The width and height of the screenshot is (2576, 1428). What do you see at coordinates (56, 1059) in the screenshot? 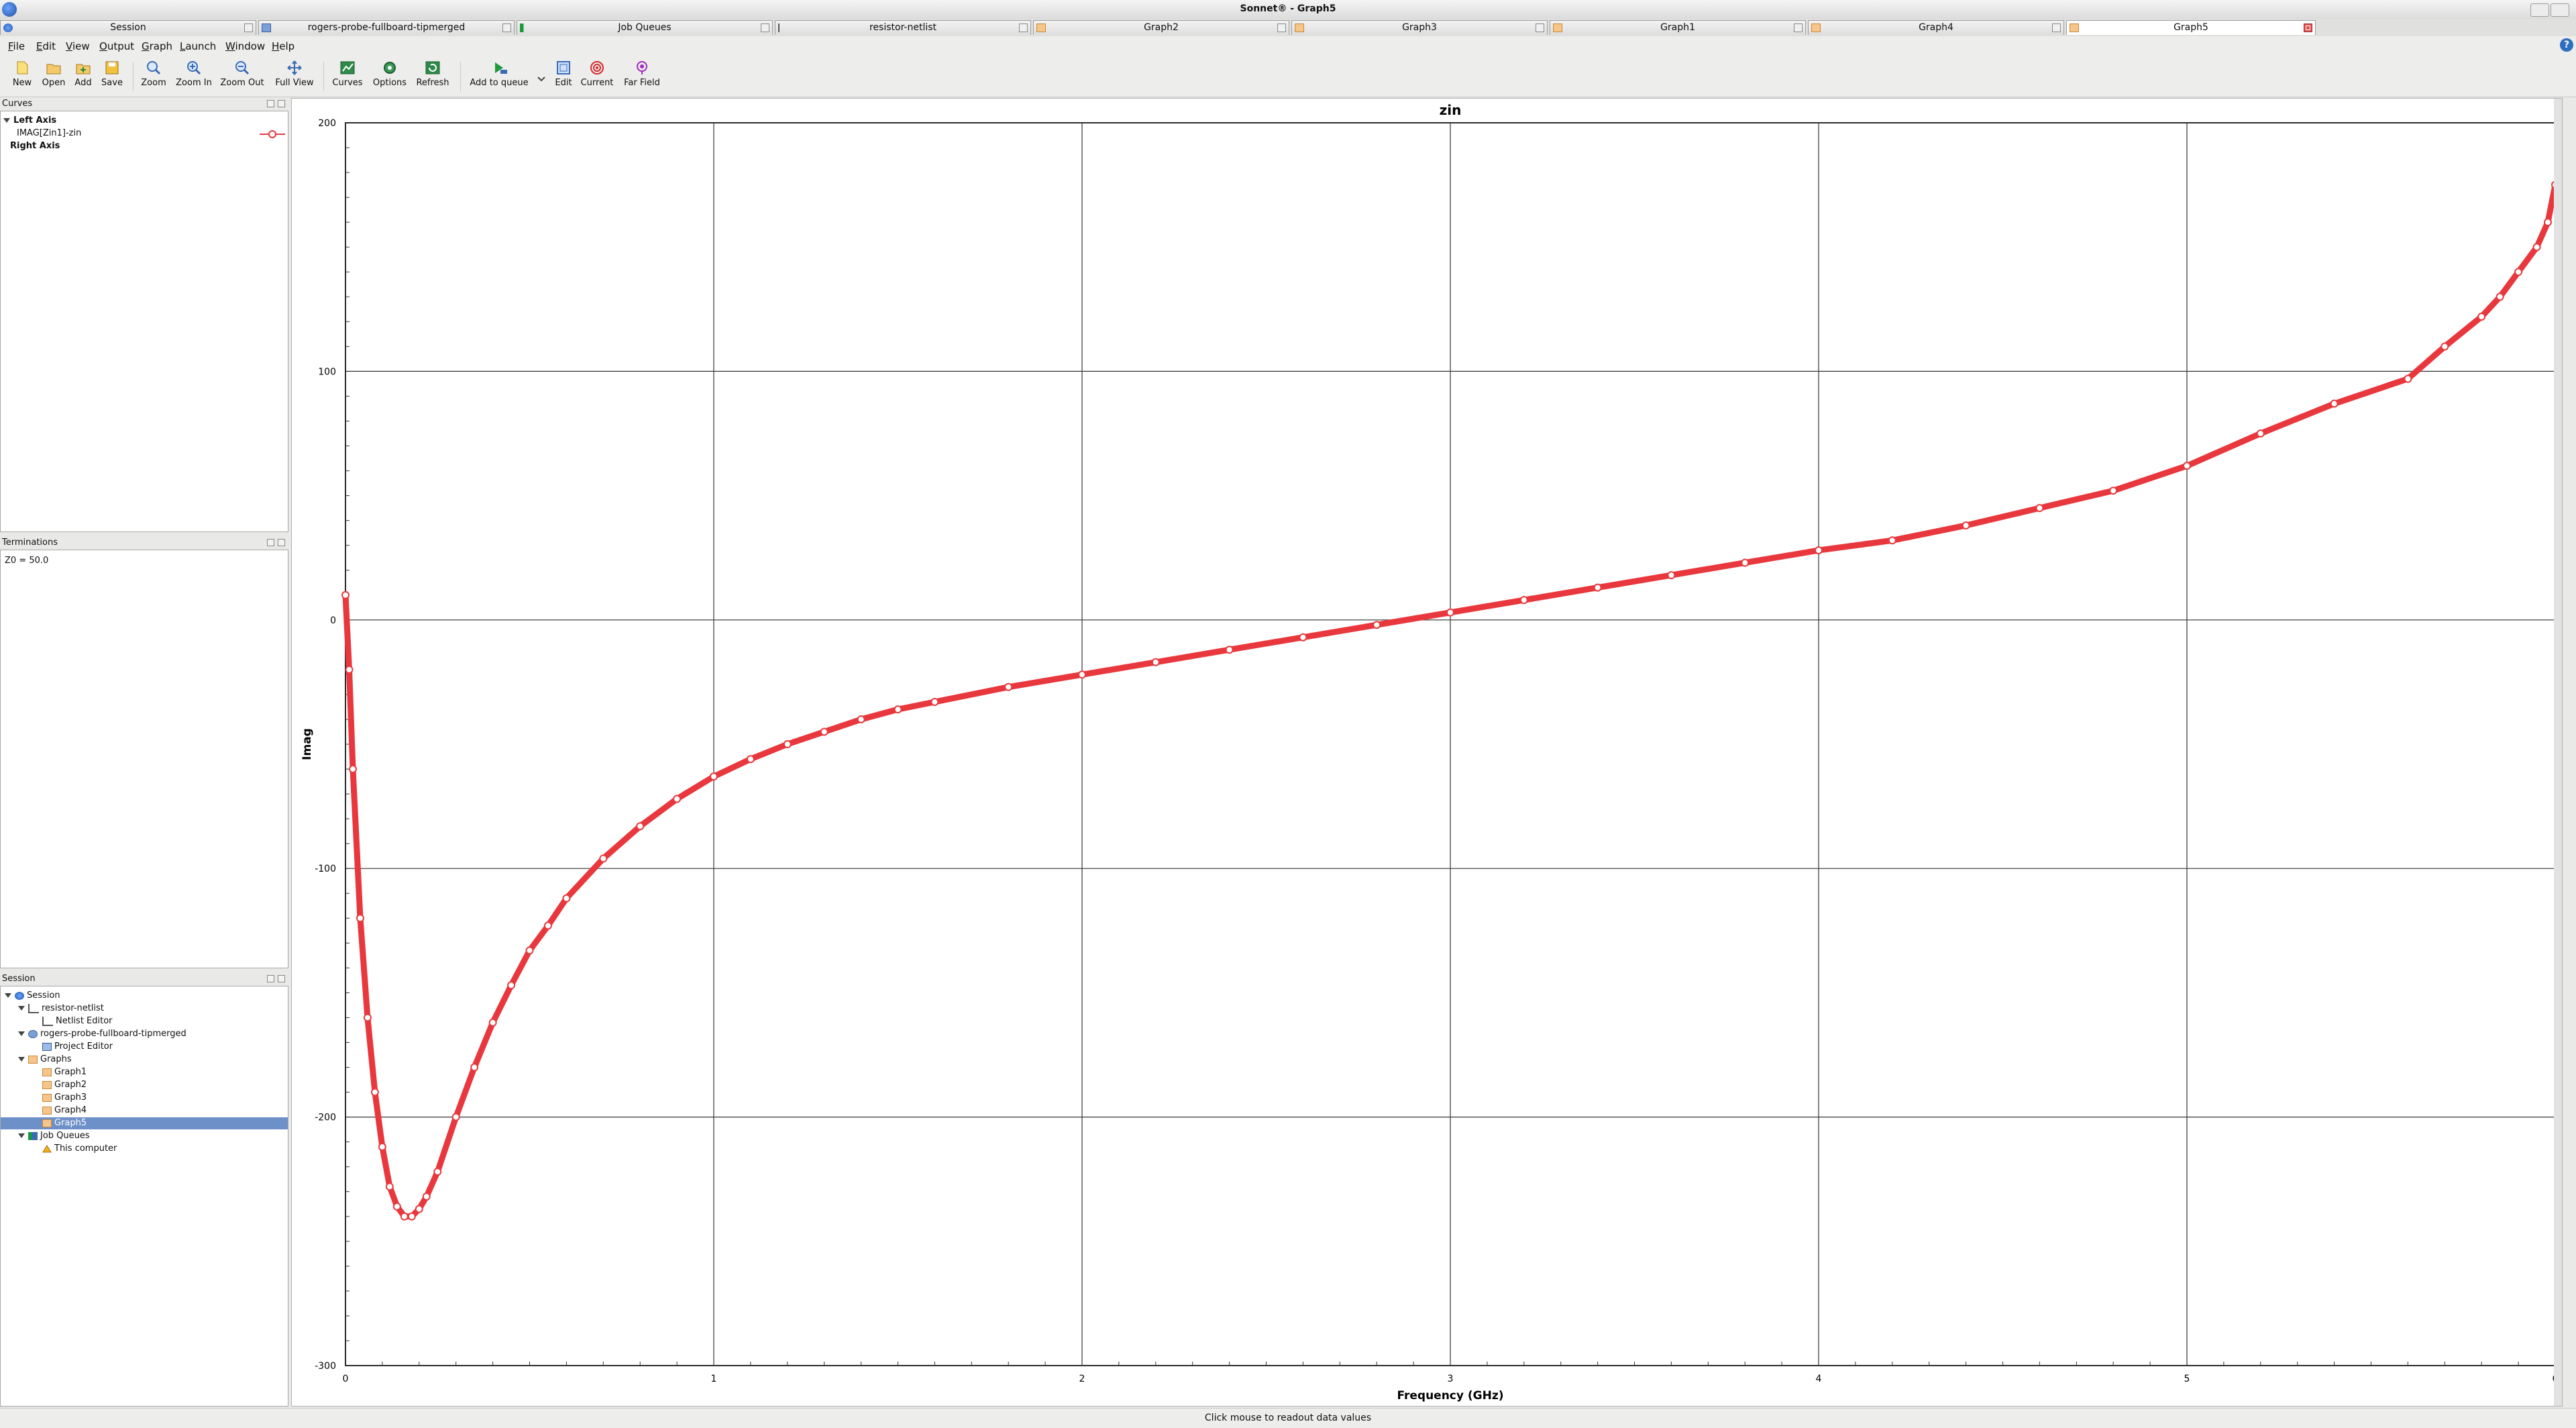
I see `tree-label: Graphs` at bounding box center [56, 1059].